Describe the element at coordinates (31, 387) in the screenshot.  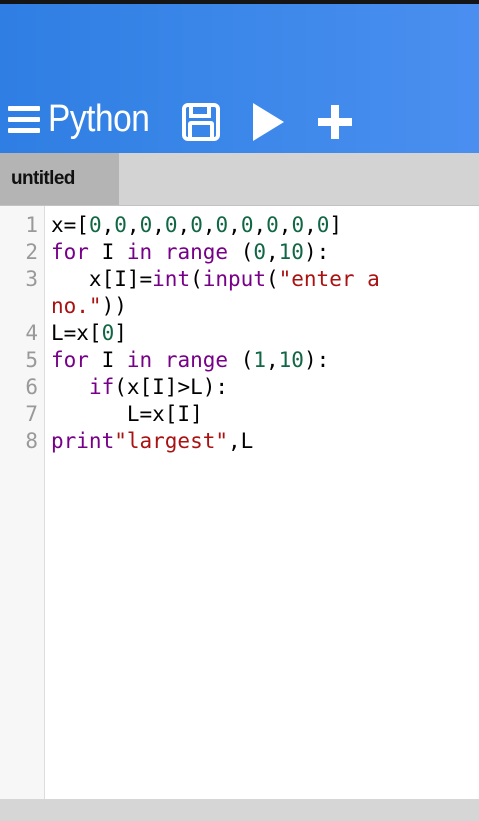
I see `line-number: 6` at that location.